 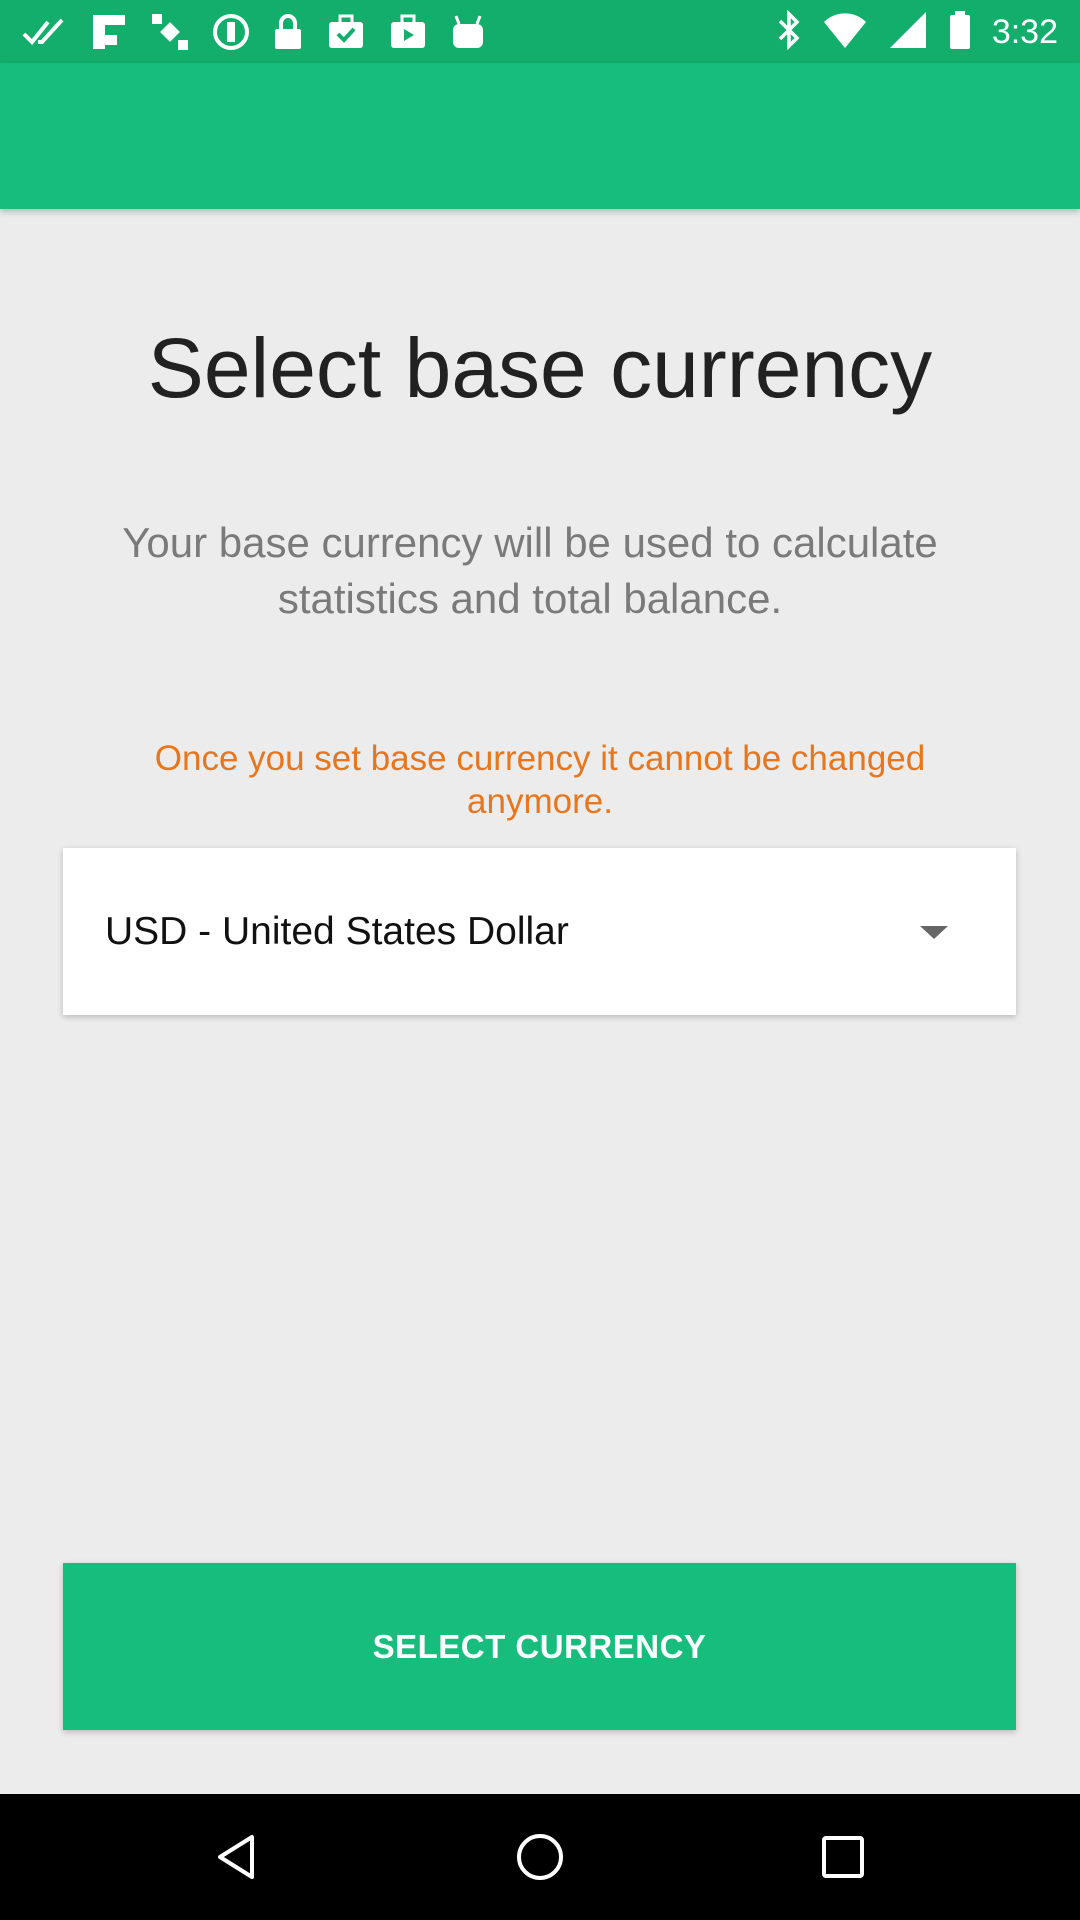 What do you see at coordinates (109, 32) in the screenshot?
I see `flipboard-icon` at bounding box center [109, 32].